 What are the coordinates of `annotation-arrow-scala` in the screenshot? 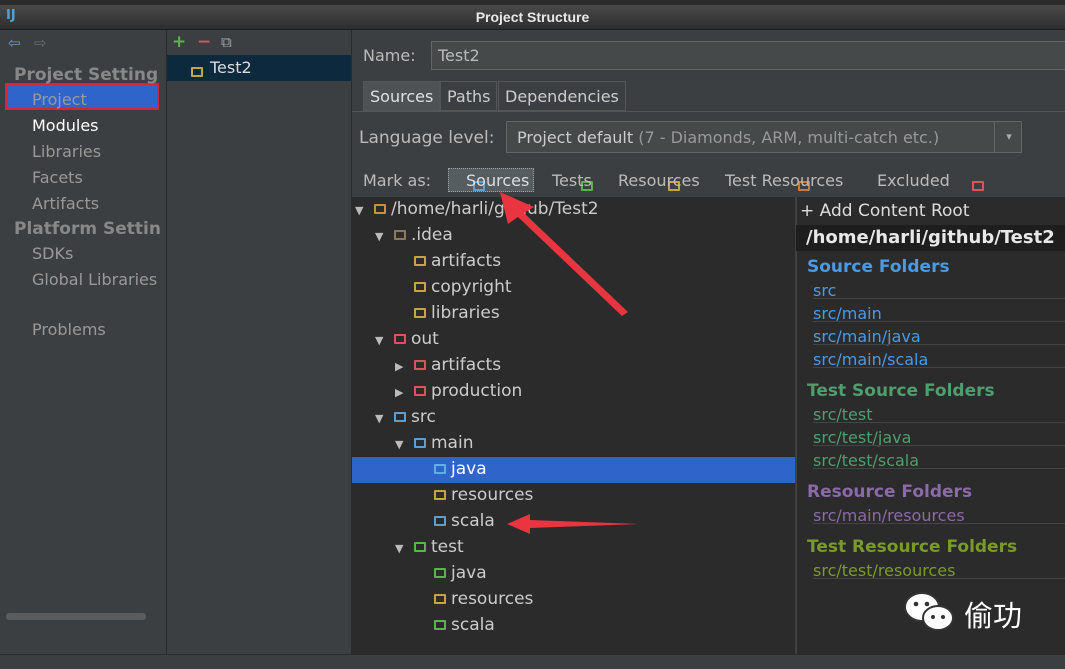 It's located at (573, 524).